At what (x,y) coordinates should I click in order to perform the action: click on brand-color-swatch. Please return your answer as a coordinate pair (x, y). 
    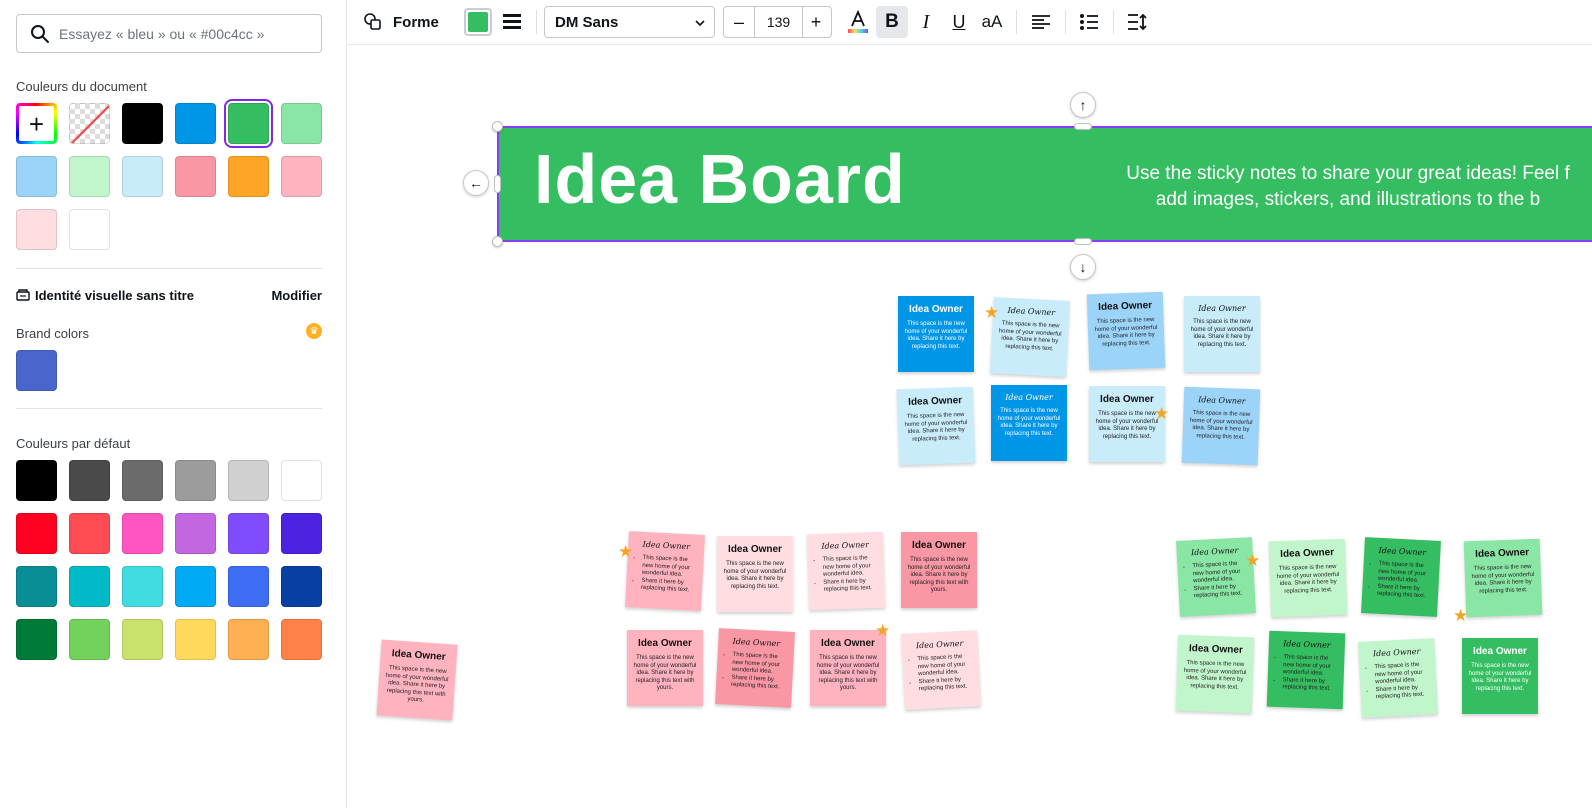
    Looking at the image, I should click on (36, 370).